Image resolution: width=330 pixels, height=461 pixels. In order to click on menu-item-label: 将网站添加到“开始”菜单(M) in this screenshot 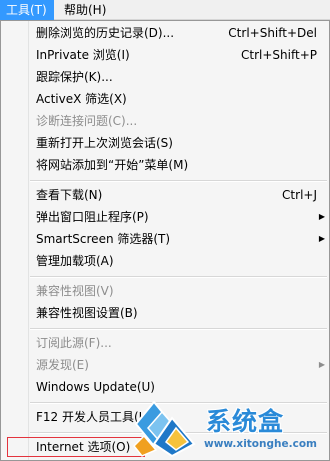, I will do `click(112, 165)`.